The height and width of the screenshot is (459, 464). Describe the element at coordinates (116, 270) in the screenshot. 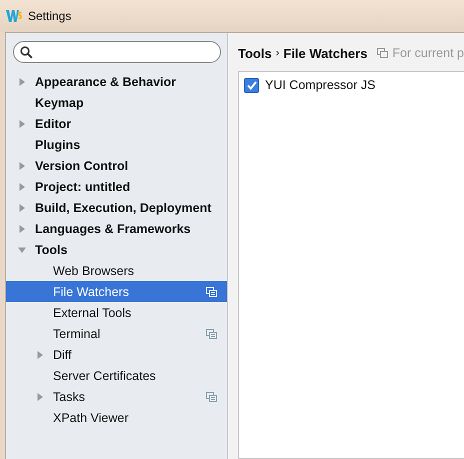

I see `tree-item: Web Browsers` at that location.